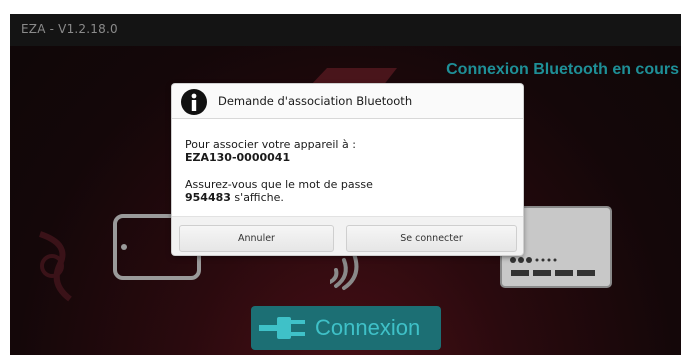  I want to click on app-title: EZA - V1.2.18.0, so click(69, 29).